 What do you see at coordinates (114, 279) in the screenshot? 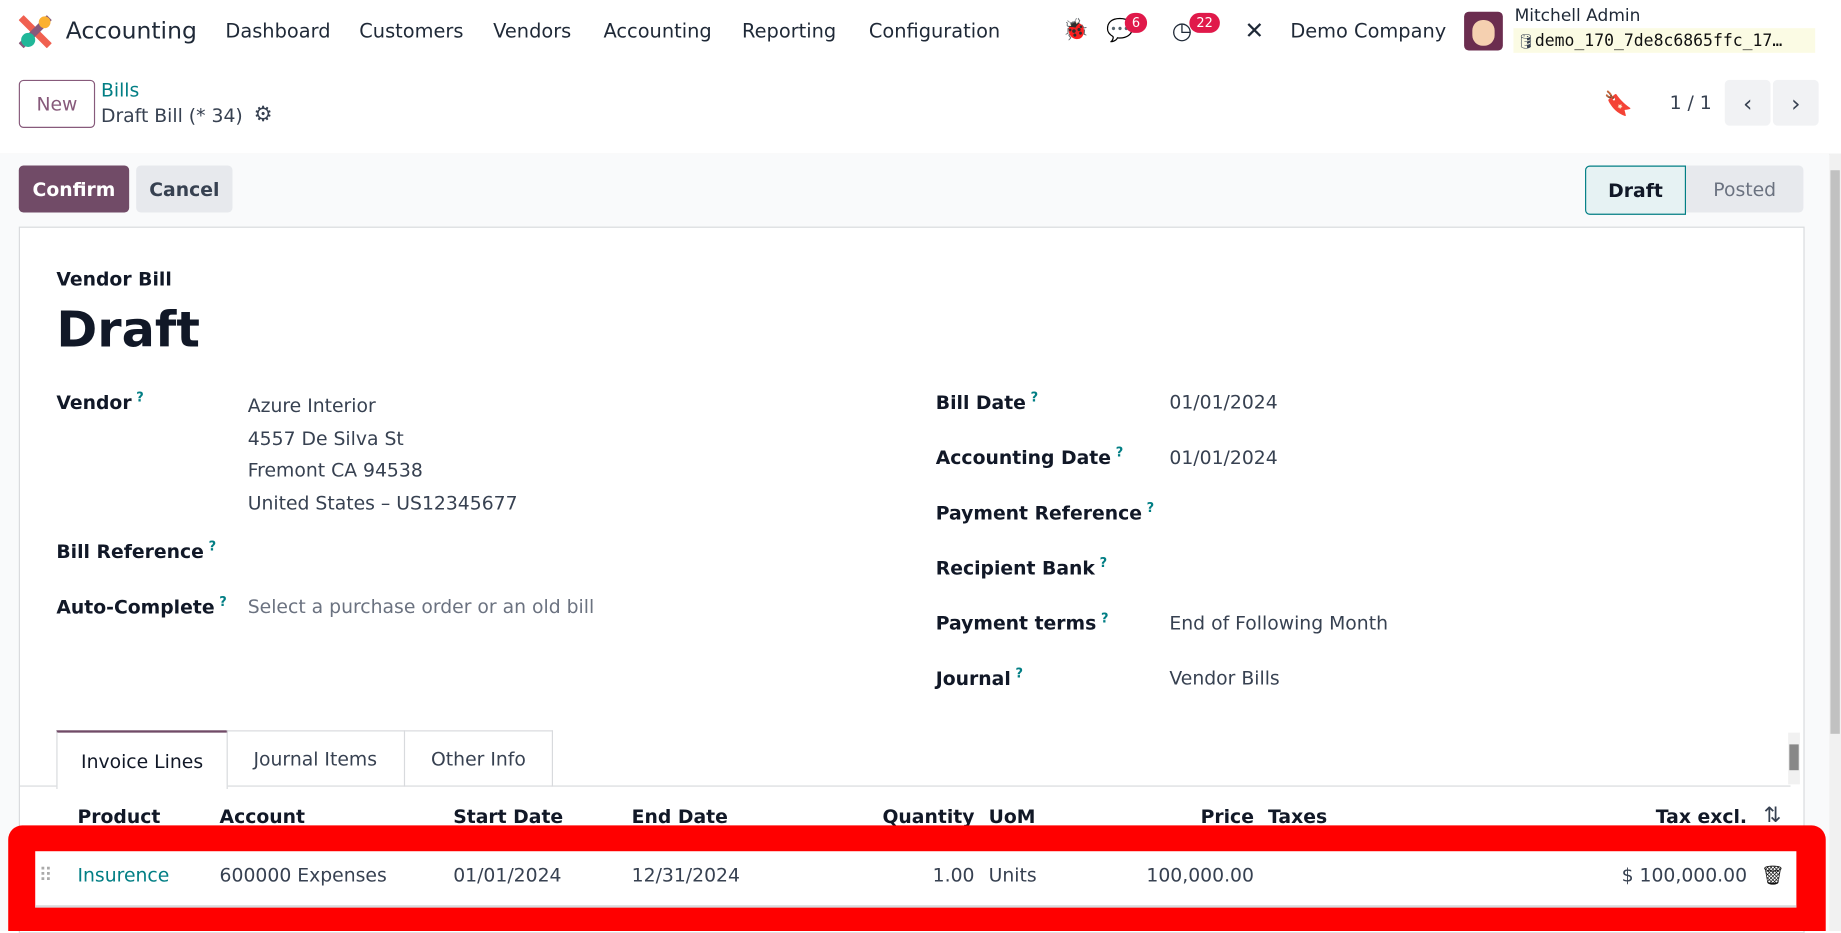
I see `form-type: Vendor Bill` at bounding box center [114, 279].